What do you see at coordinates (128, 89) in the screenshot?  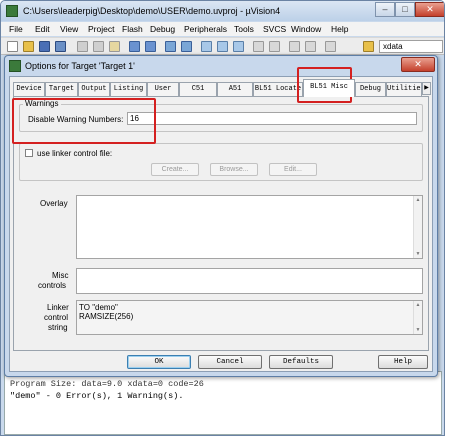 I see `tab-listing: Listing` at bounding box center [128, 89].